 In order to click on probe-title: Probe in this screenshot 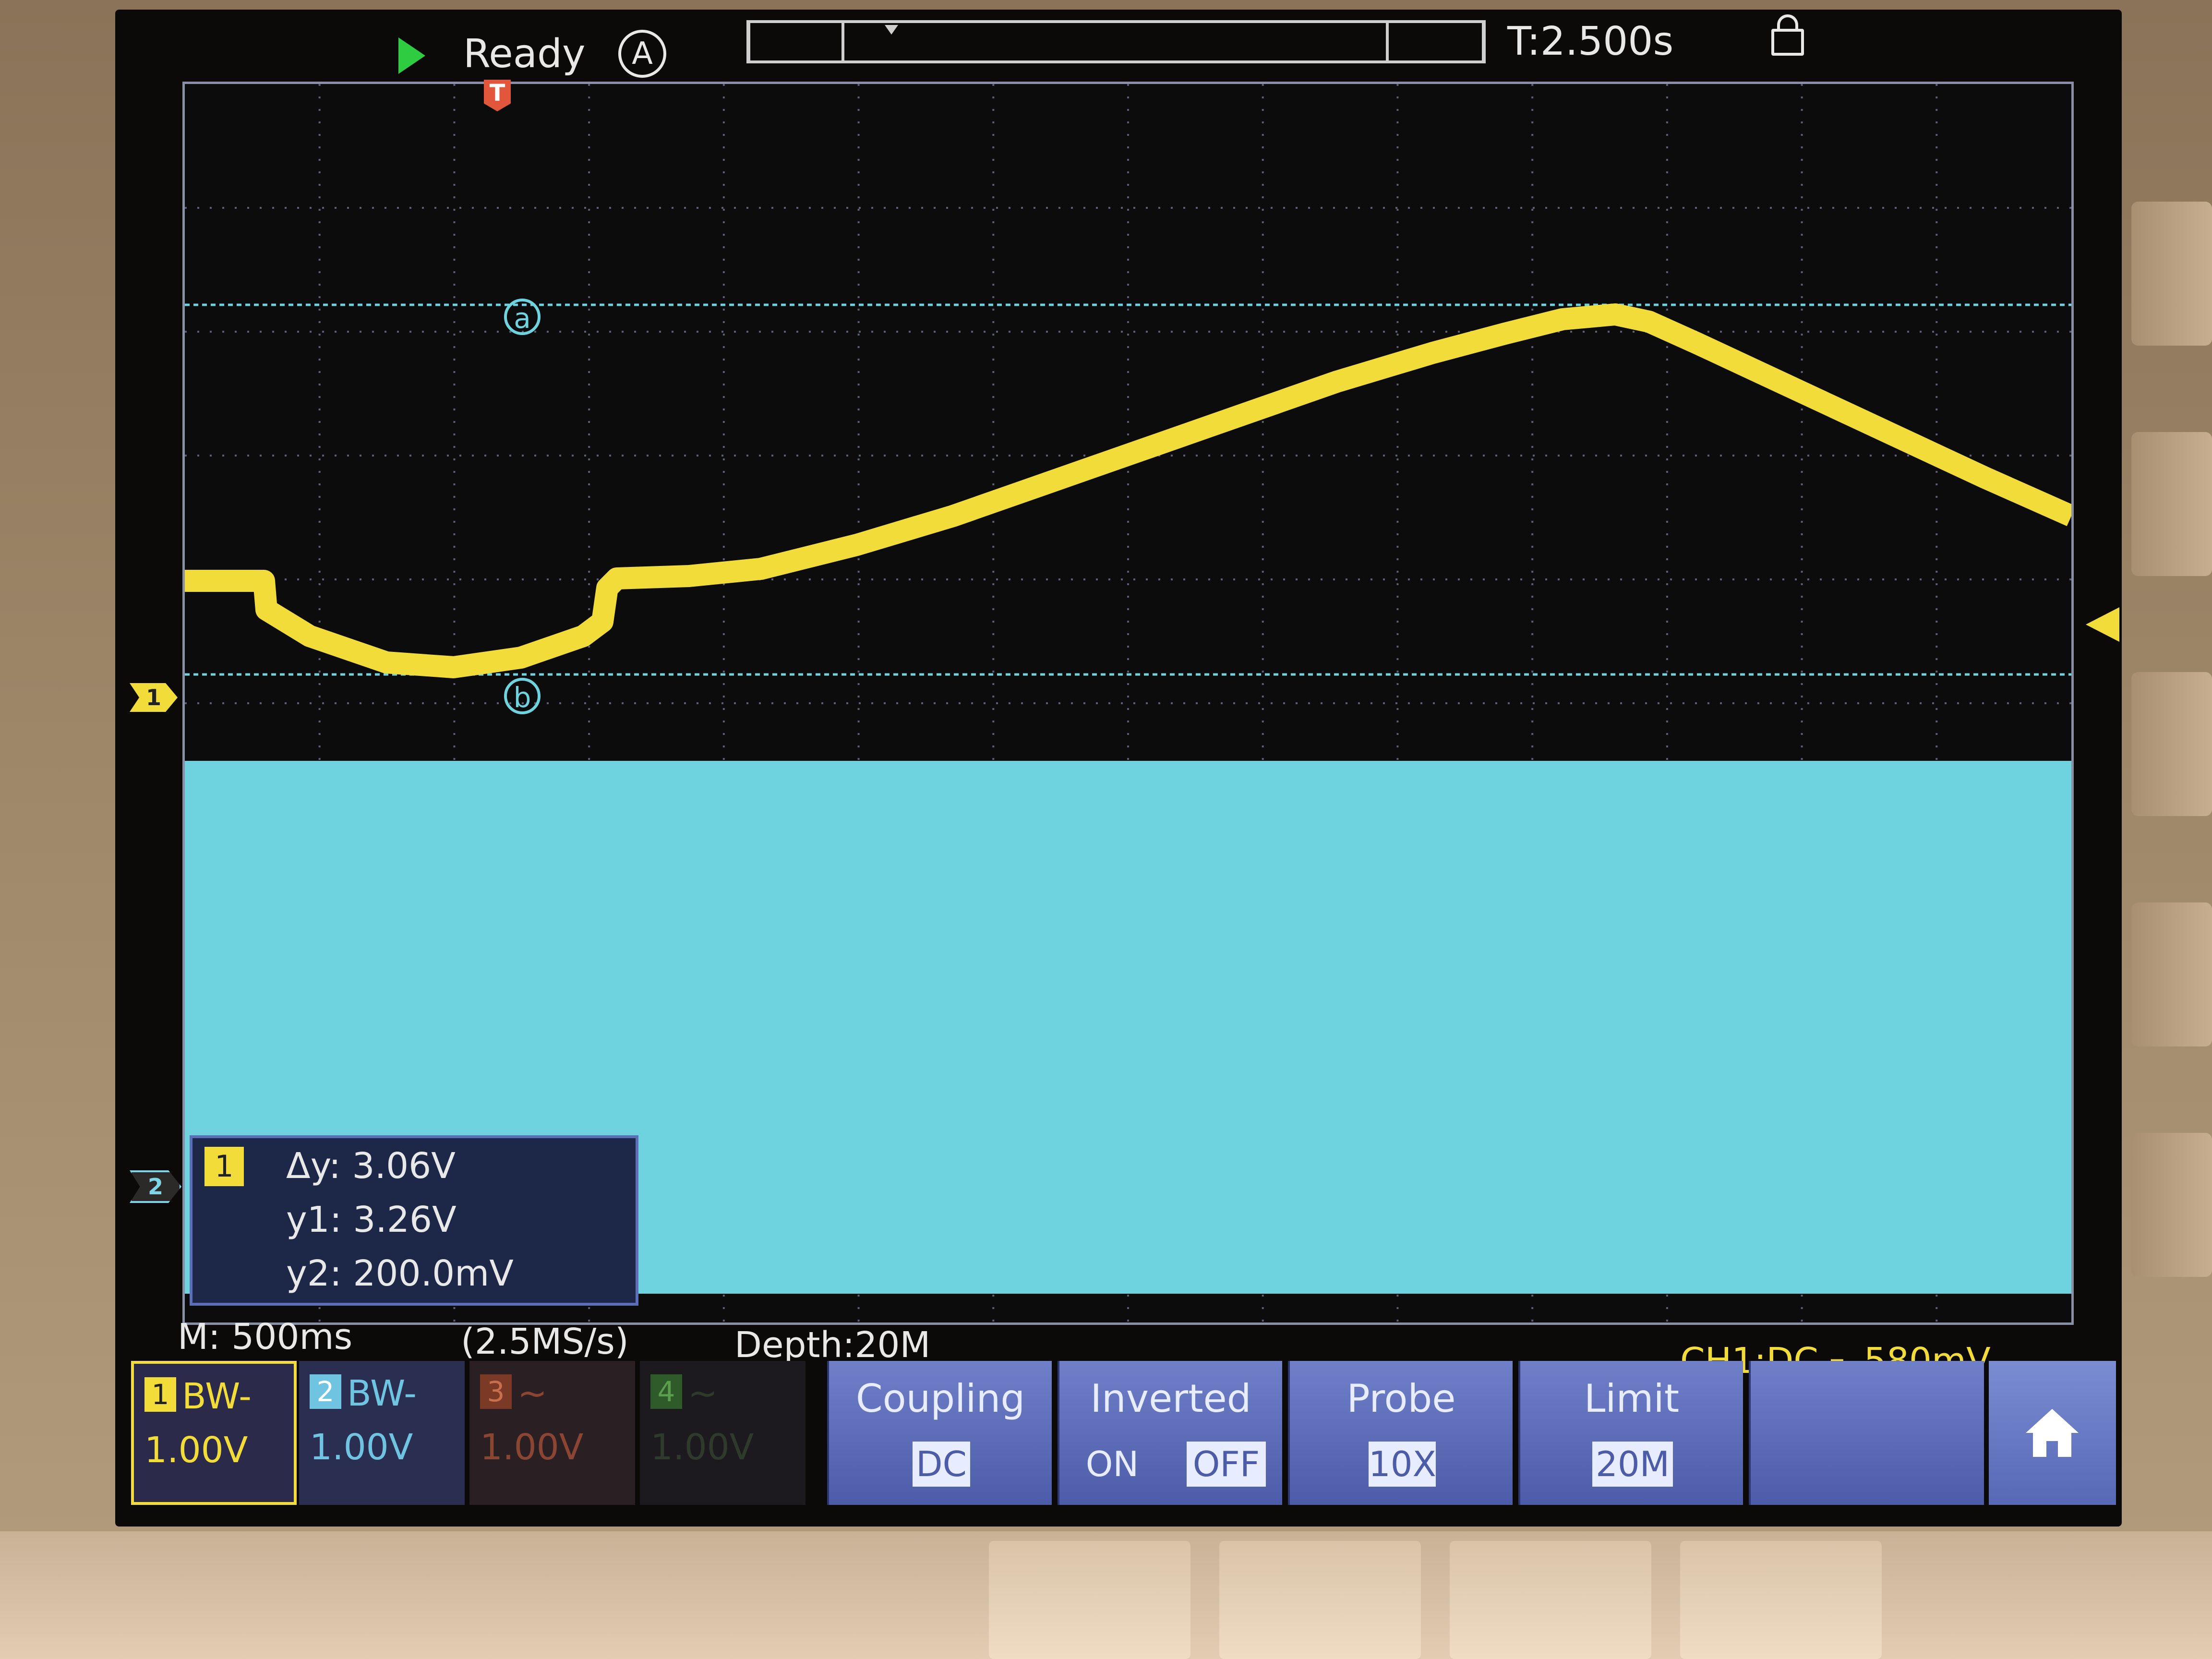, I will do `click(1401, 1398)`.